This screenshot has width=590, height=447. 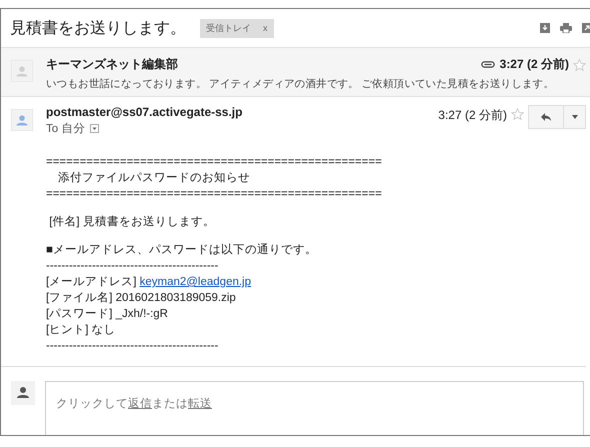 I want to click on body-line: [ヒント] なし, so click(x=81, y=330).